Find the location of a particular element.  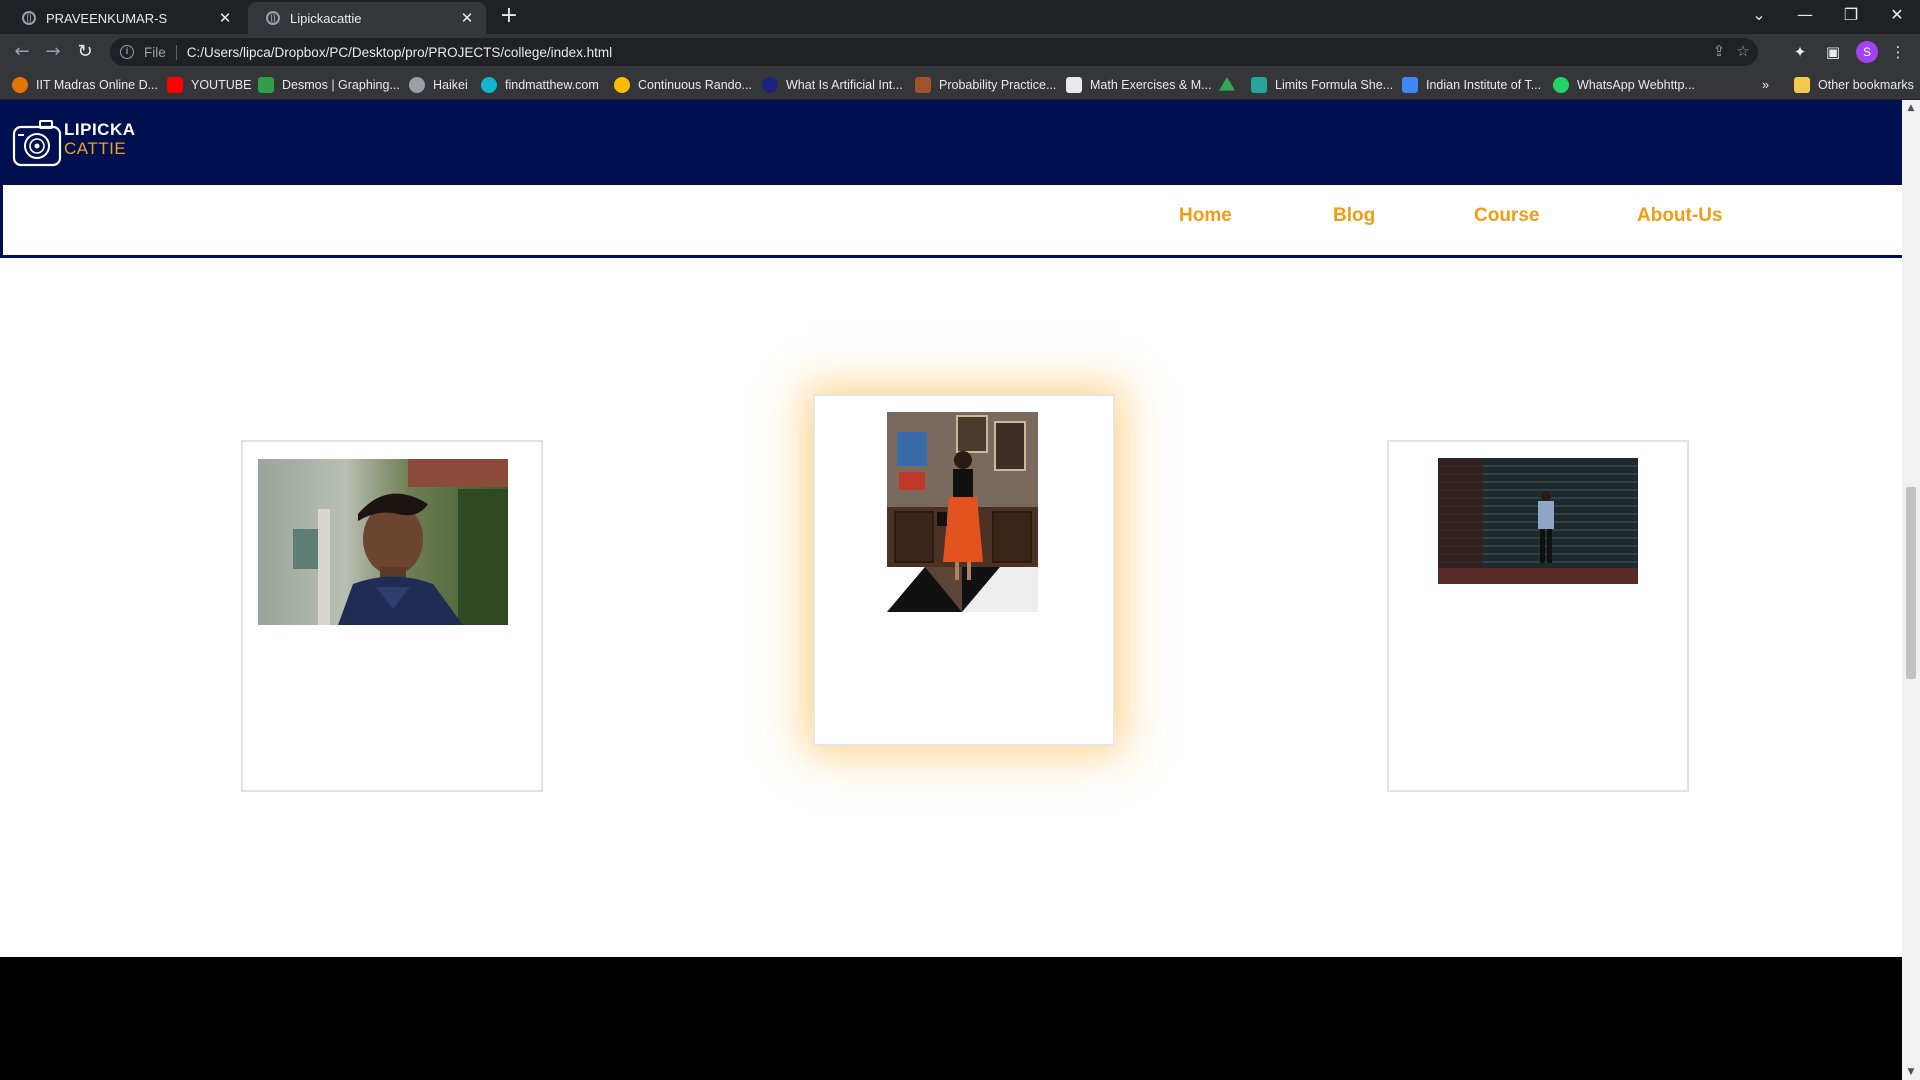

whatsapp-icon is located at coordinates (1561, 85).